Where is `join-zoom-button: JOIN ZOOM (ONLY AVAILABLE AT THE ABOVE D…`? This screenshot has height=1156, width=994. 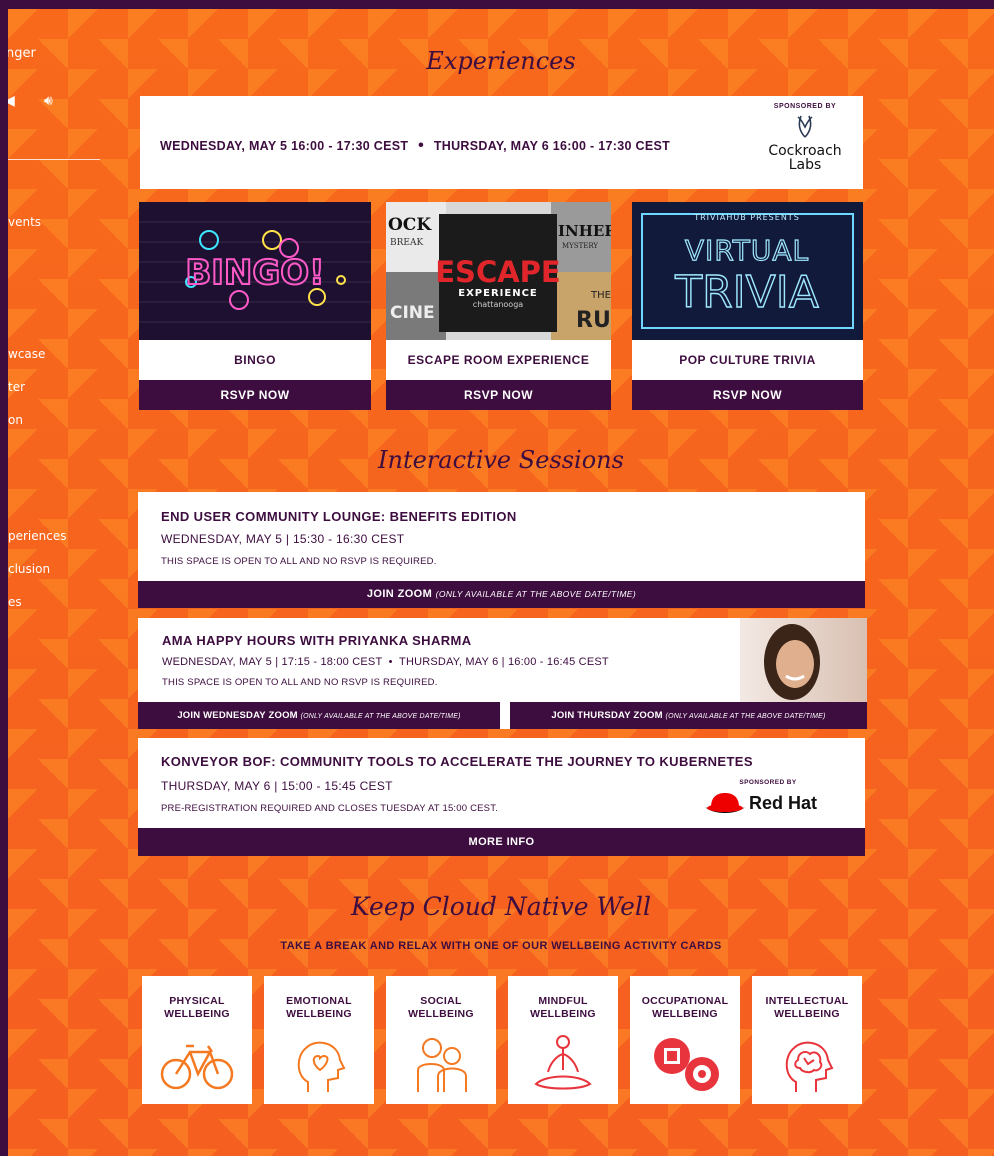
join-zoom-button: JOIN ZOOM (ONLY AVAILABLE AT THE ABOVE D… is located at coordinates (501, 594).